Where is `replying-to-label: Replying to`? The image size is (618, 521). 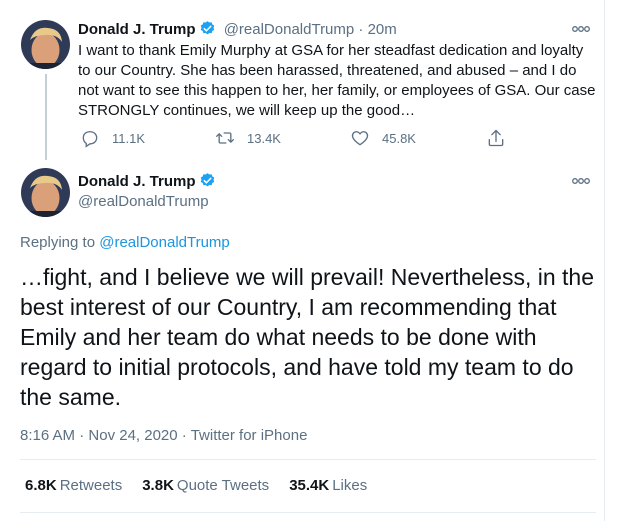
replying-to-label: Replying to is located at coordinates (58, 242).